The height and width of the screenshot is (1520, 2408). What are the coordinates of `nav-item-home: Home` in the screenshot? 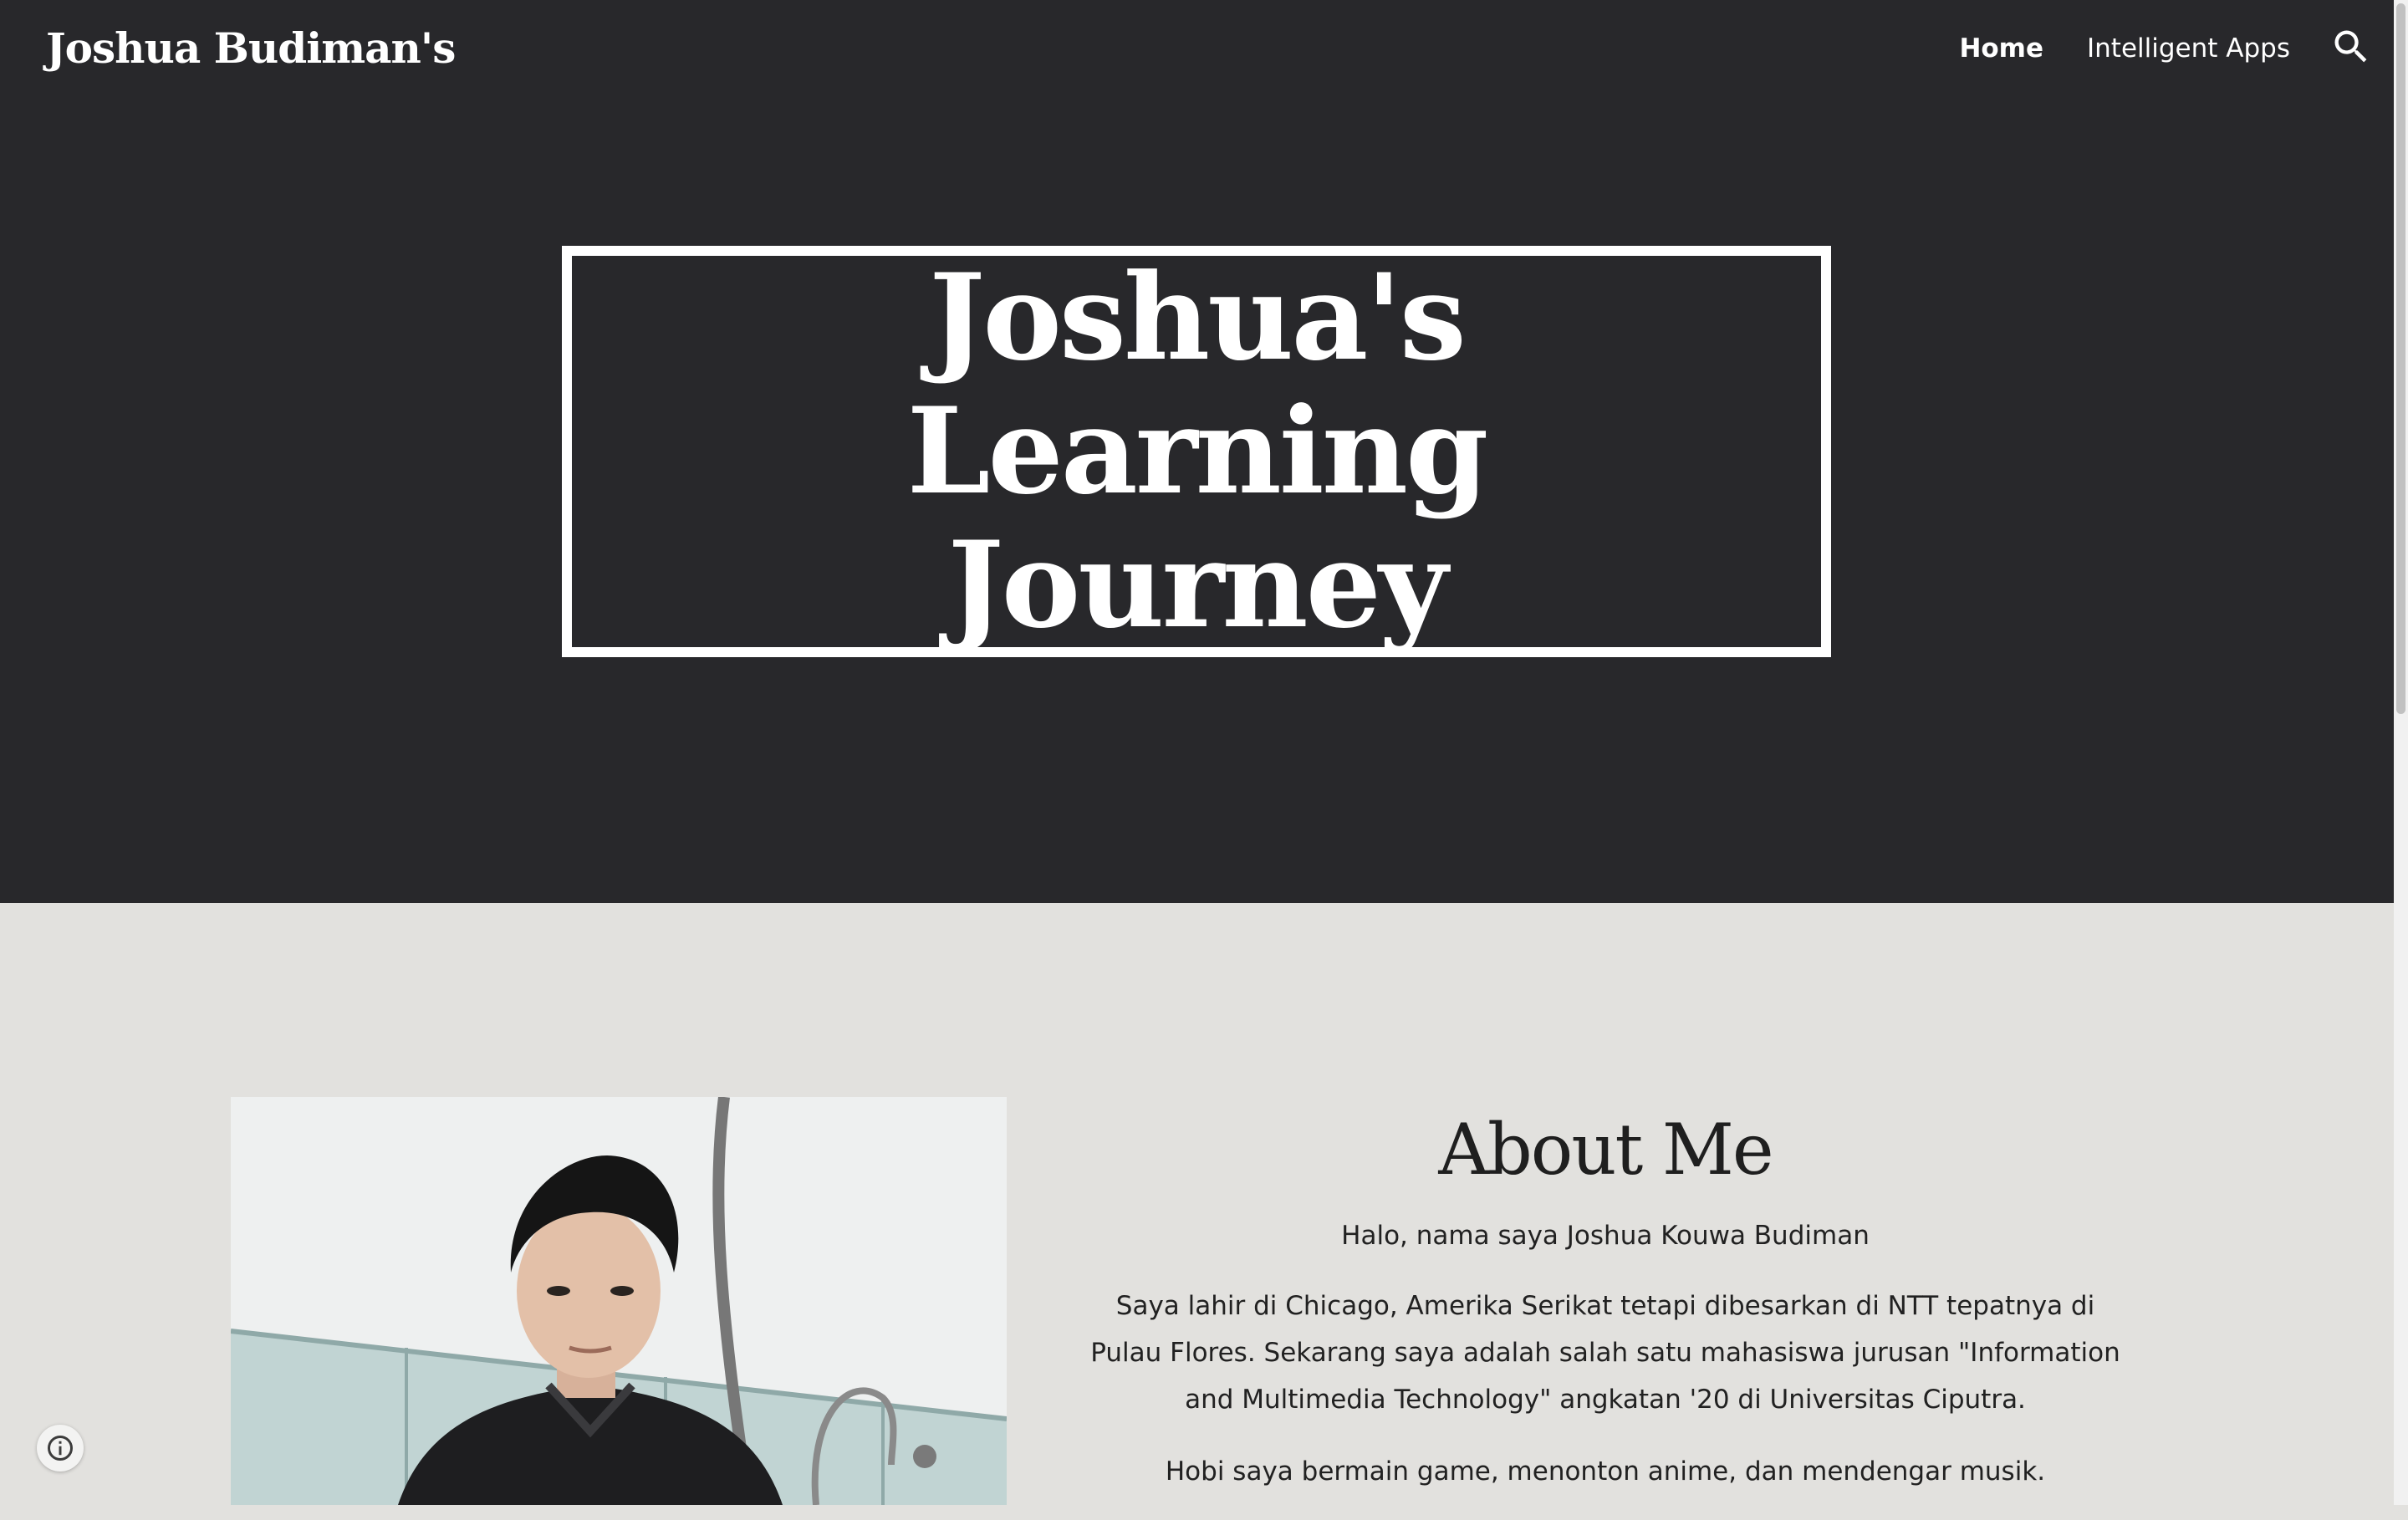 It's located at (2001, 48).